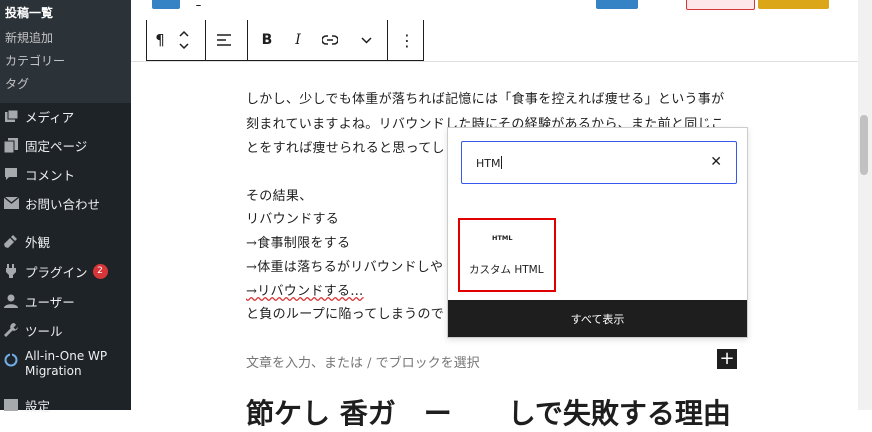  What do you see at coordinates (65, 330) in the screenshot?
I see `sidebar-item-tools: ツール` at bounding box center [65, 330].